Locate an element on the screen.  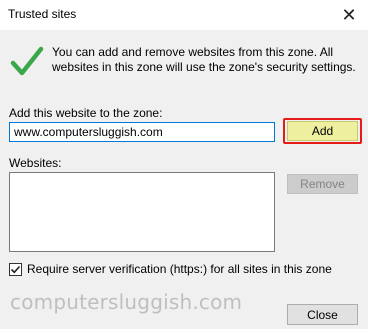
website-url-input is located at coordinates (142, 132).